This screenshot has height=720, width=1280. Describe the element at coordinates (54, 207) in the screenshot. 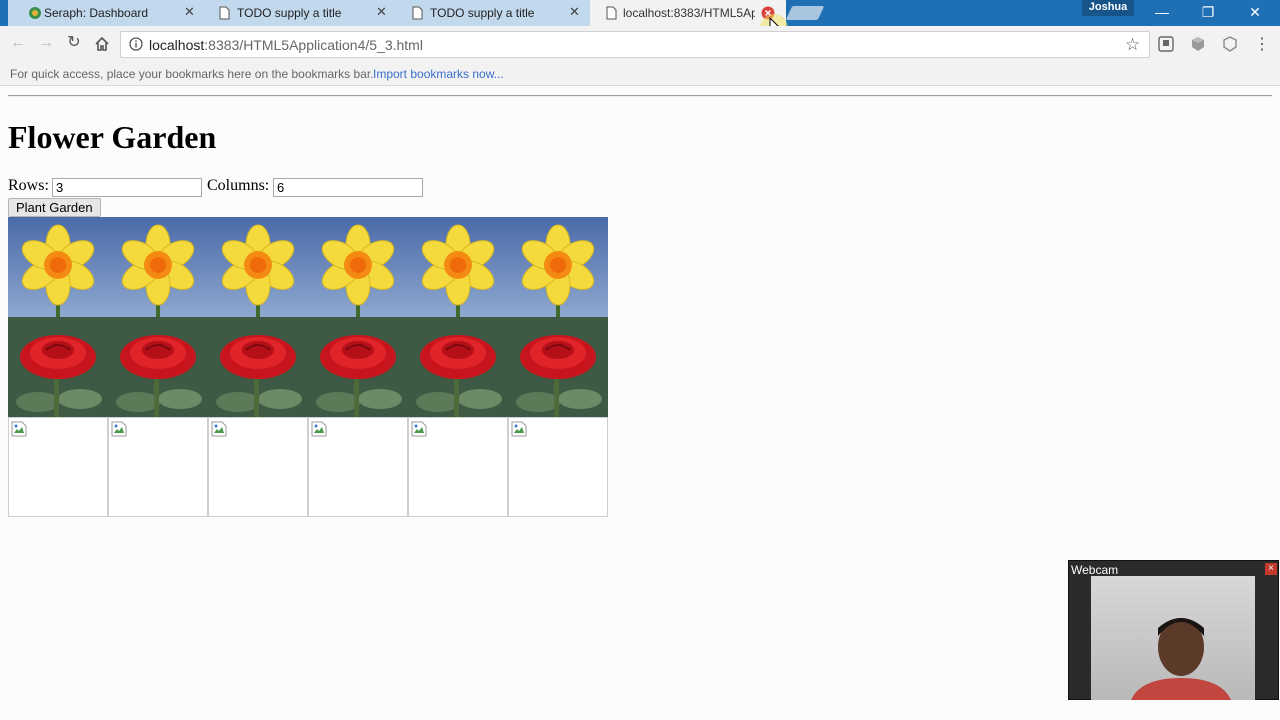

I see `plant-garden-button: Plant Garden` at that location.